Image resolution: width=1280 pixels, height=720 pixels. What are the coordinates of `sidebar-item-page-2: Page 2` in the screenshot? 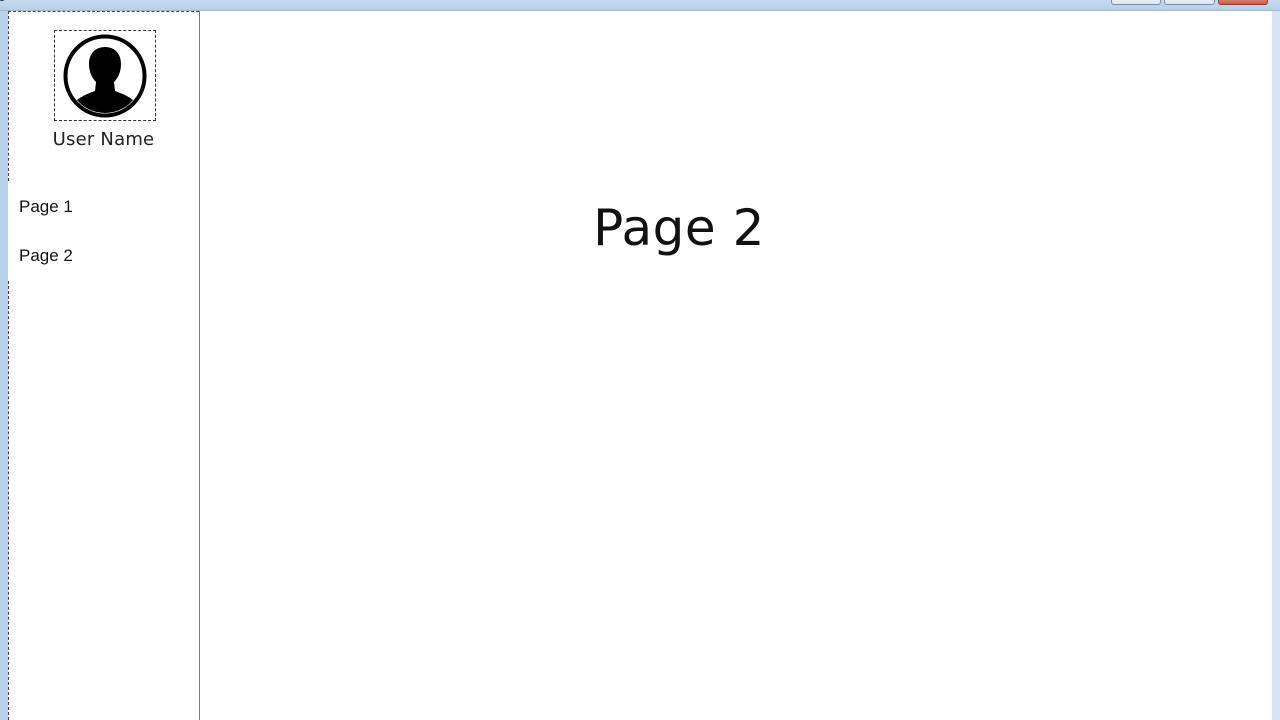 It's located at (99, 256).